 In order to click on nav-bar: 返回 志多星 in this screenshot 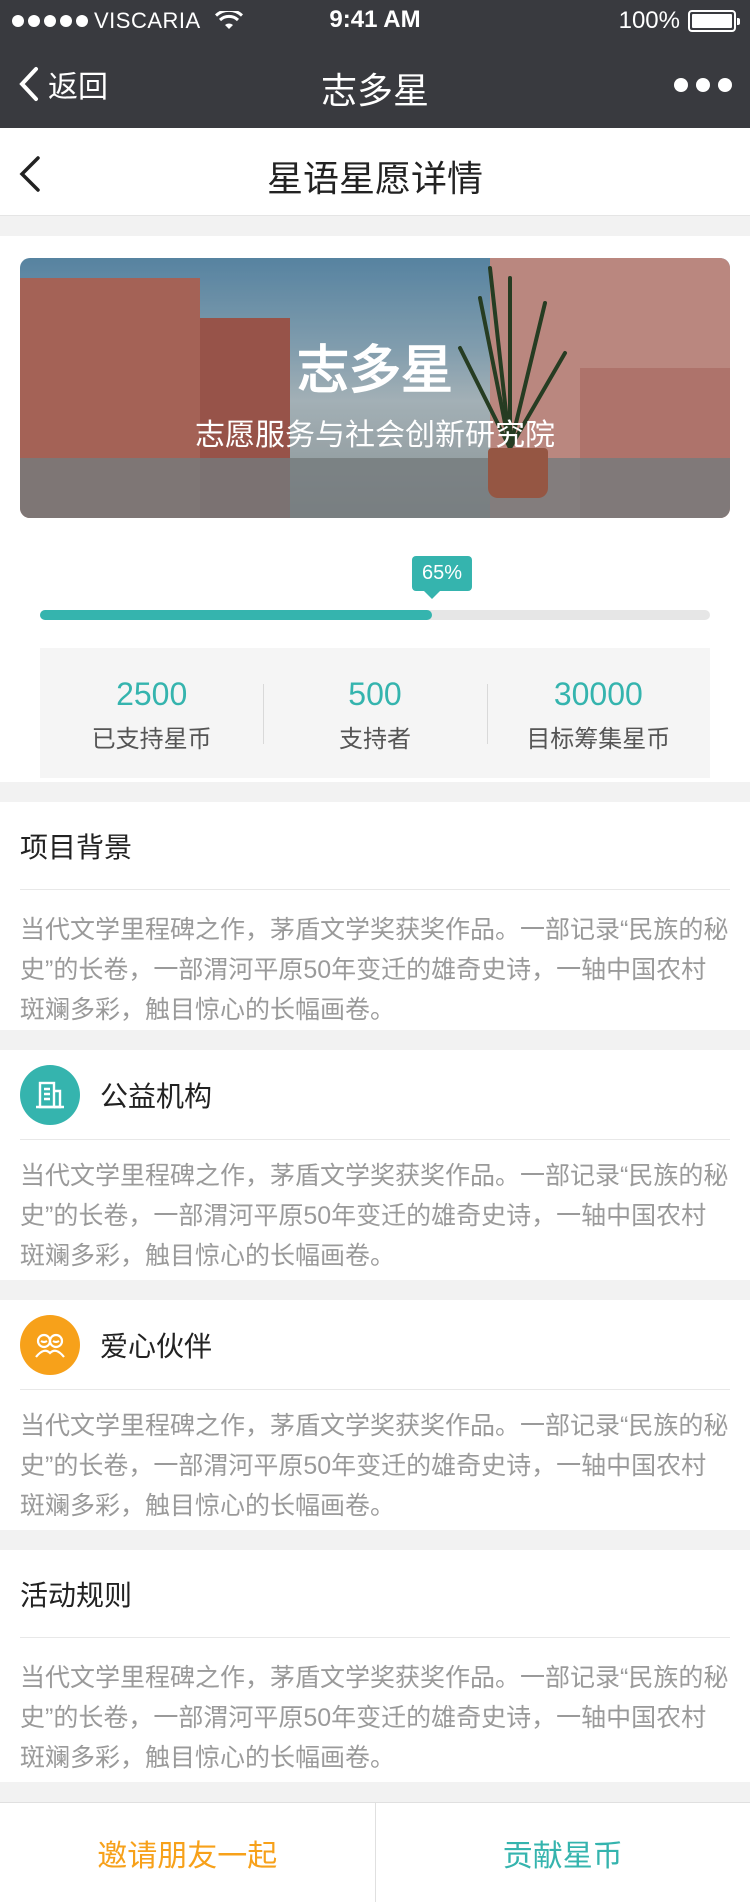, I will do `click(375, 84)`.